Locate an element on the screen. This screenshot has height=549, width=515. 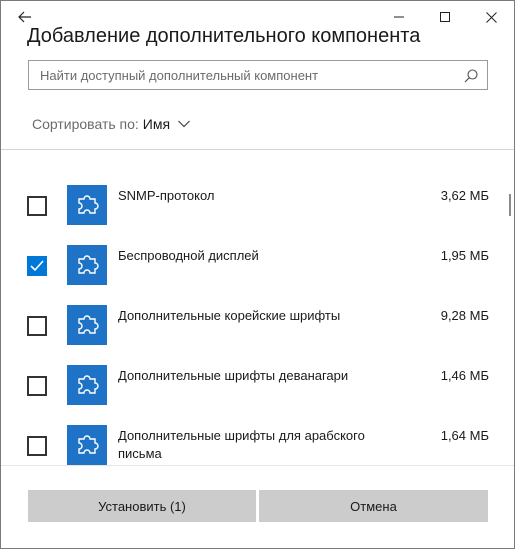
feature-size: 1,64 МБ is located at coordinates (464, 435).